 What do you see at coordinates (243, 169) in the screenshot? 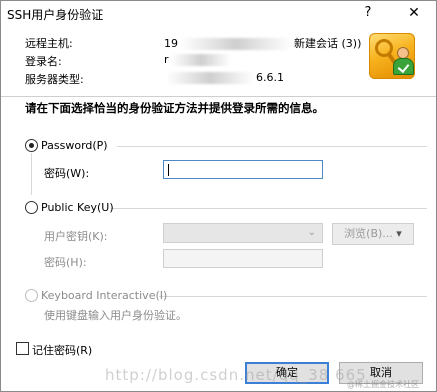
I see `password-input` at bounding box center [243, 169].